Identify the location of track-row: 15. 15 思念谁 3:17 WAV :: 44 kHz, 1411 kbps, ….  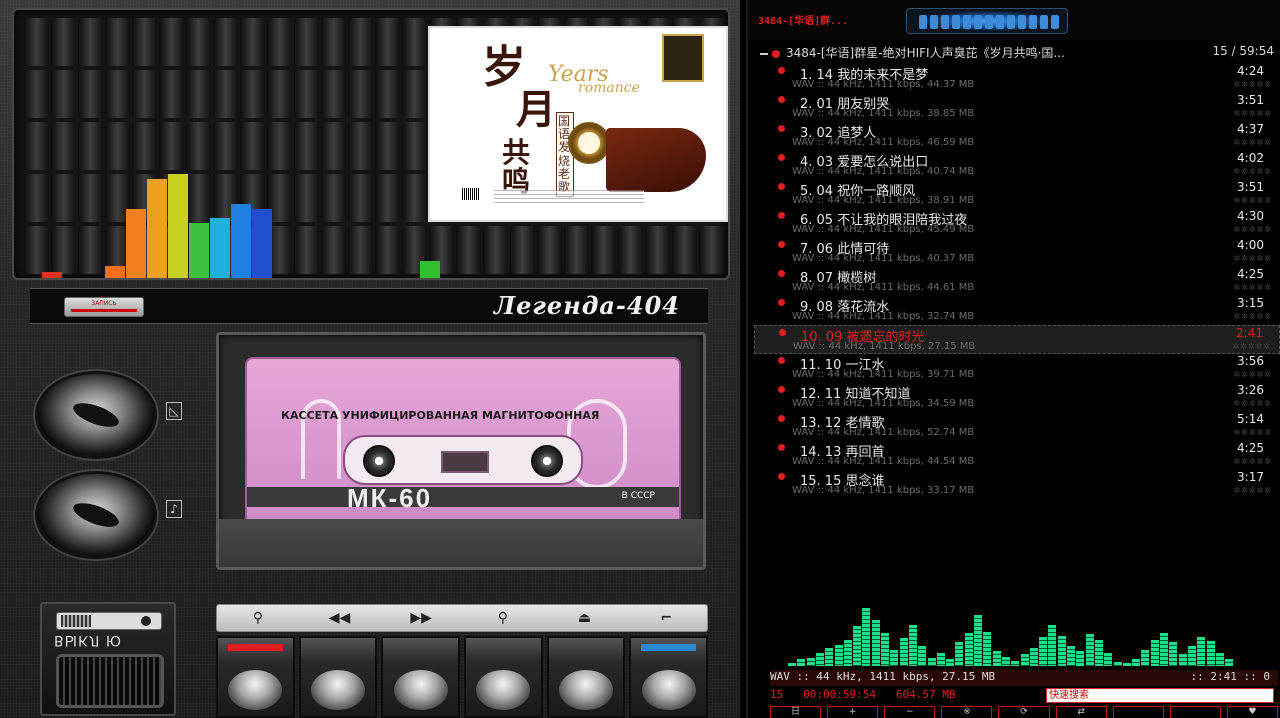
(1017, 484).